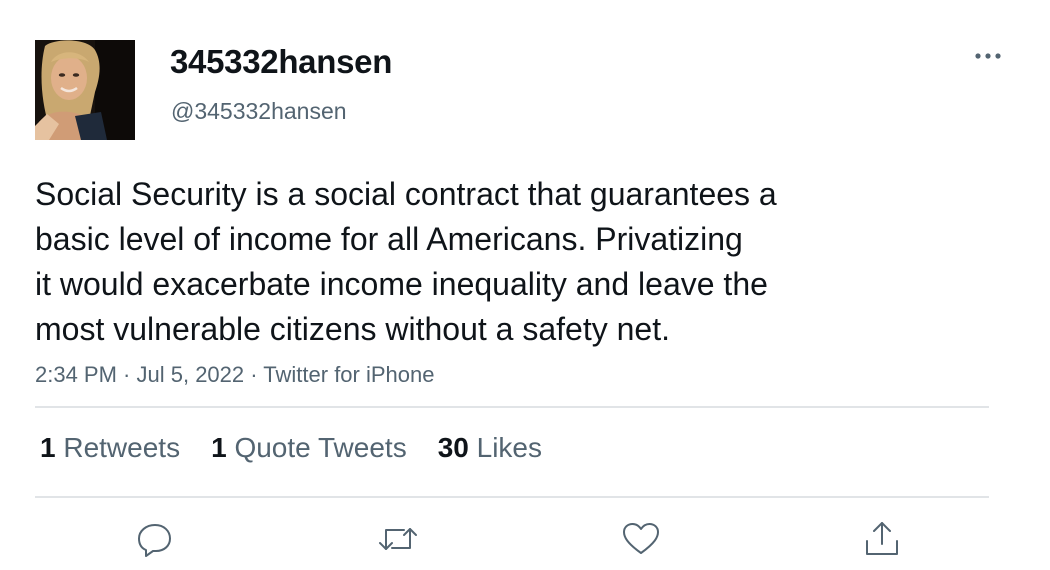  I want to click on action-bar, so click(525, 540).